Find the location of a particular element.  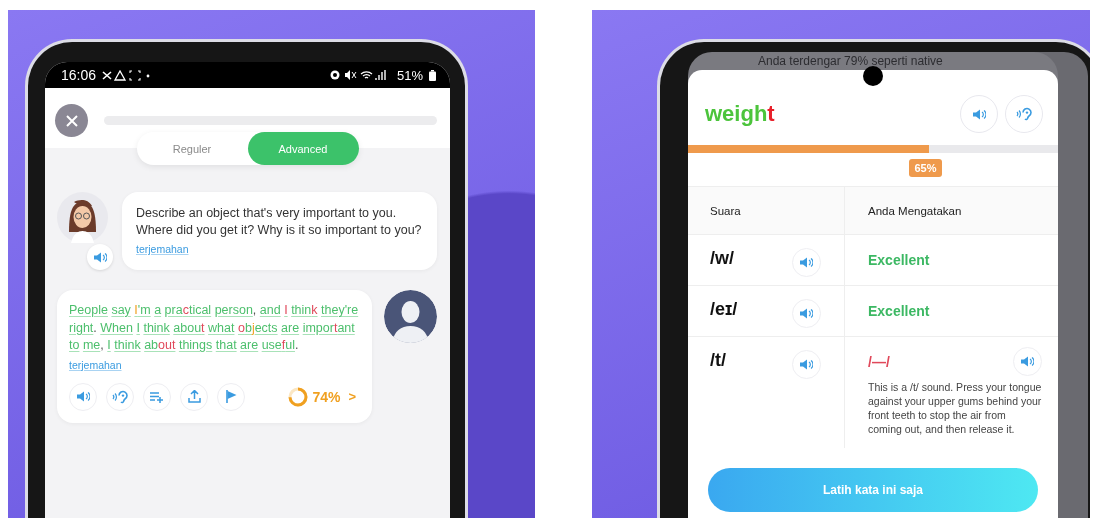

banner-text: Anda terdengar 79% seperti native is located at coordinates (850, 61).